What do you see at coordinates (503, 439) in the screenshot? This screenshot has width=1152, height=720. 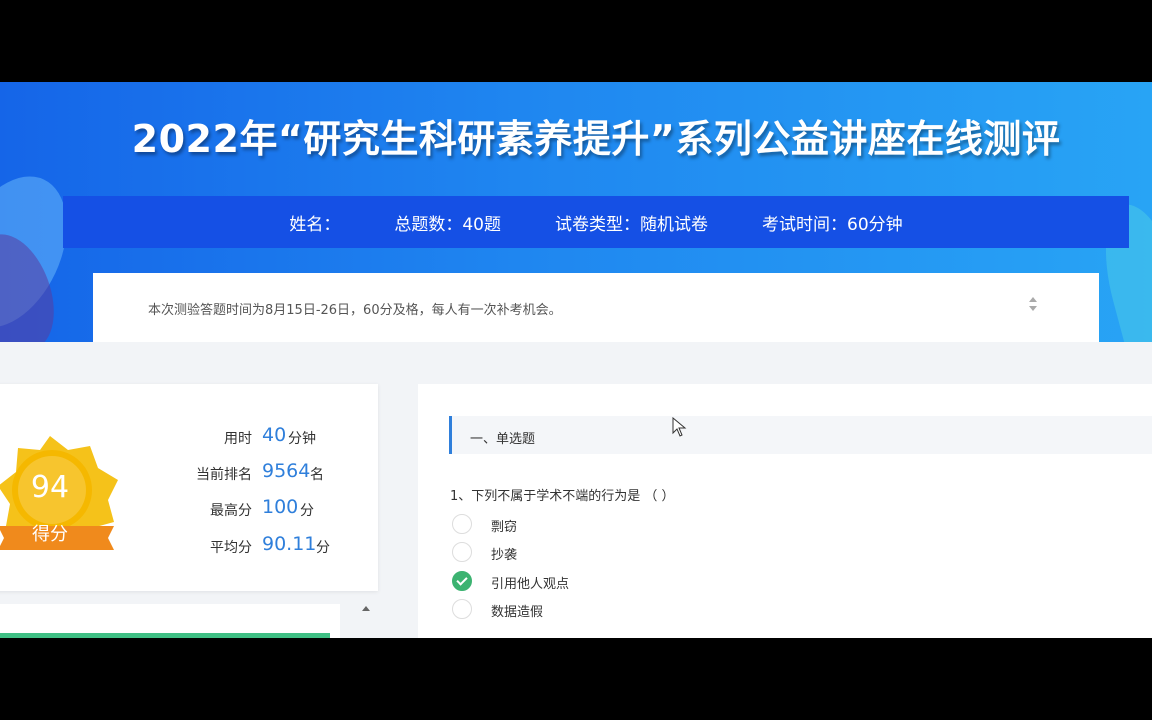 I see `section-title: 一、单选题` at bounding box center [503, 439].